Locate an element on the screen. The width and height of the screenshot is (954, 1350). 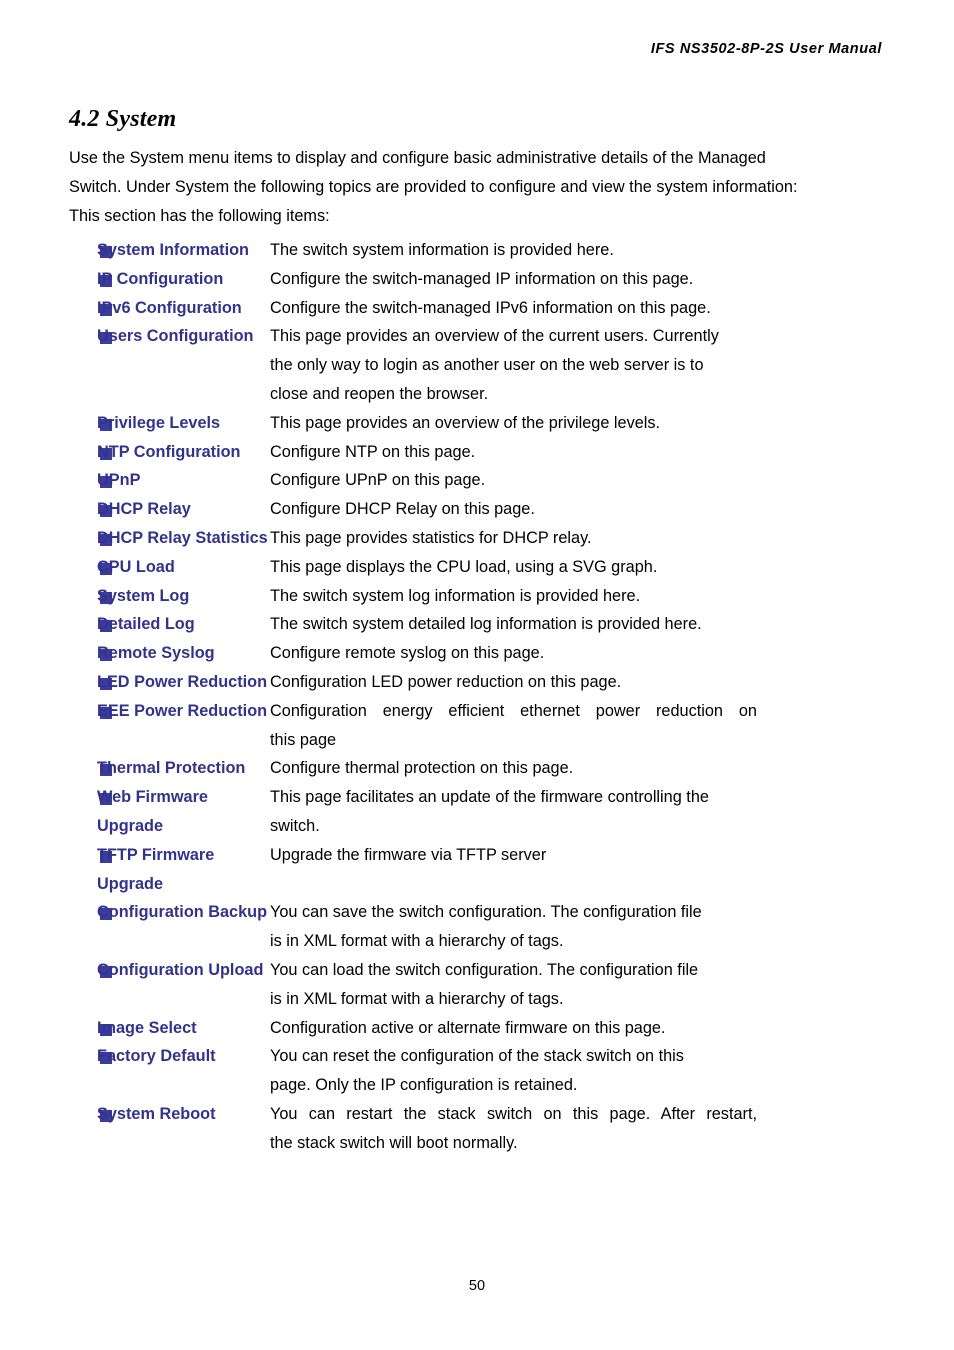
list-item-term: NTP Configuration is located at coordinates (183, 452).